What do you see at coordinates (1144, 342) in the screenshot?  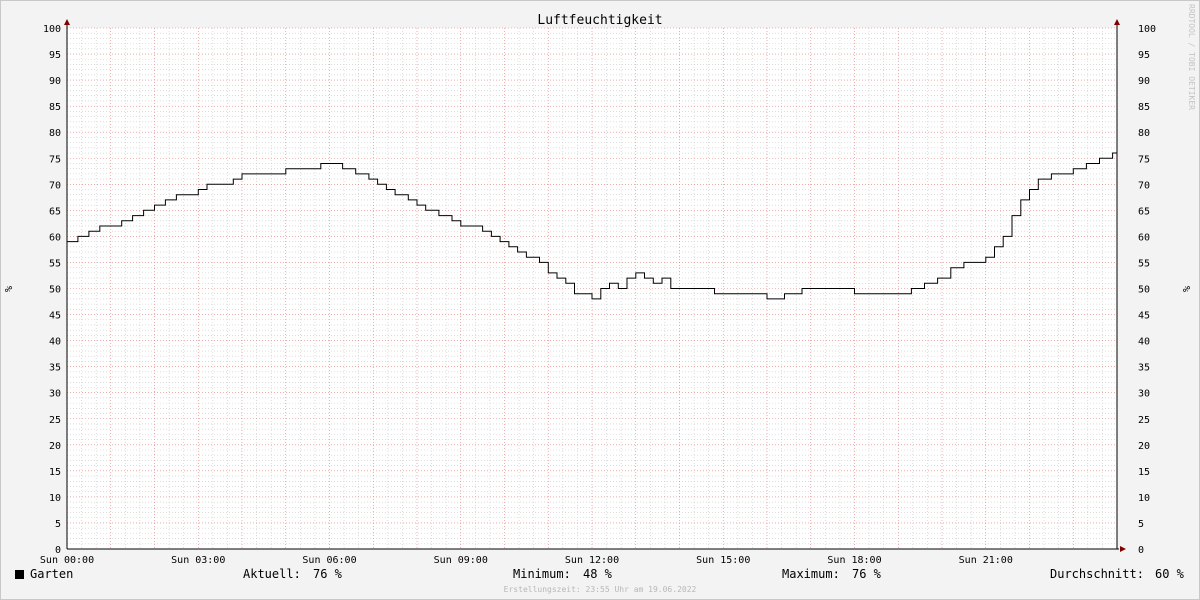 I see `y-tick-label-right: 40` at bounding box center [1144, 342].